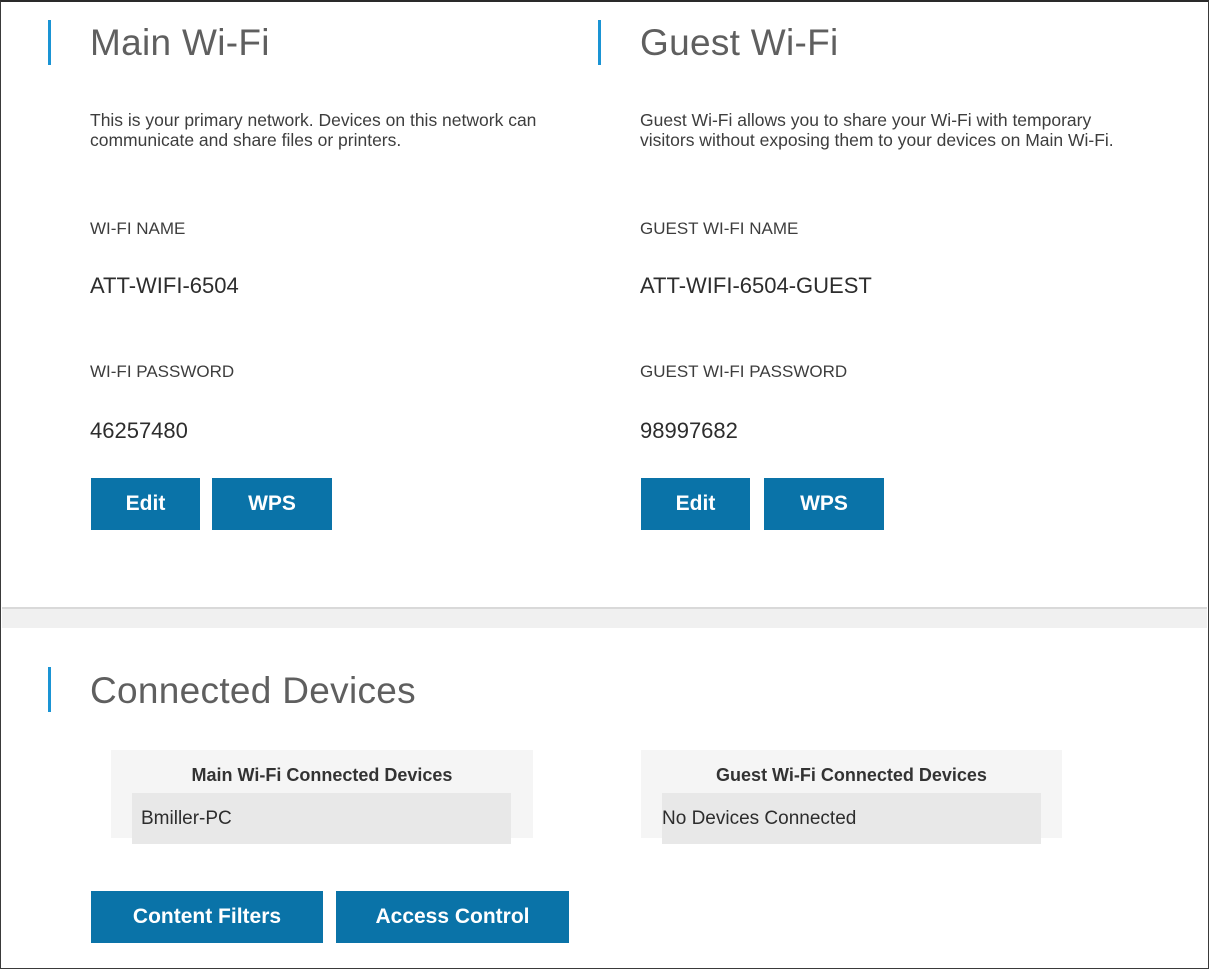 The image size is (1209, 969). What do you see at coordinates (164, 285) in the screenshot?
I see `main-wifi-name-value: ATT-WIFI-6504` at bounding box center [164, 285].